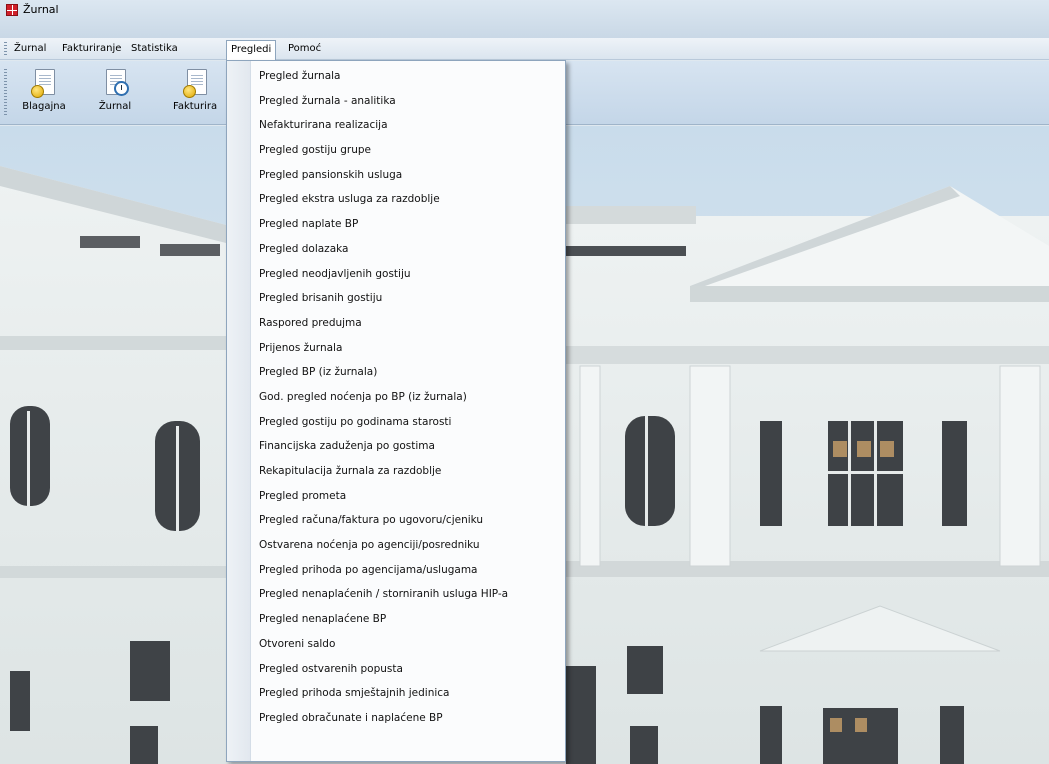 The width and height of the screenshot is (1049, 764). I want to click on dropdown-menu-item: Otvoreni saldo, so click(396, 644).